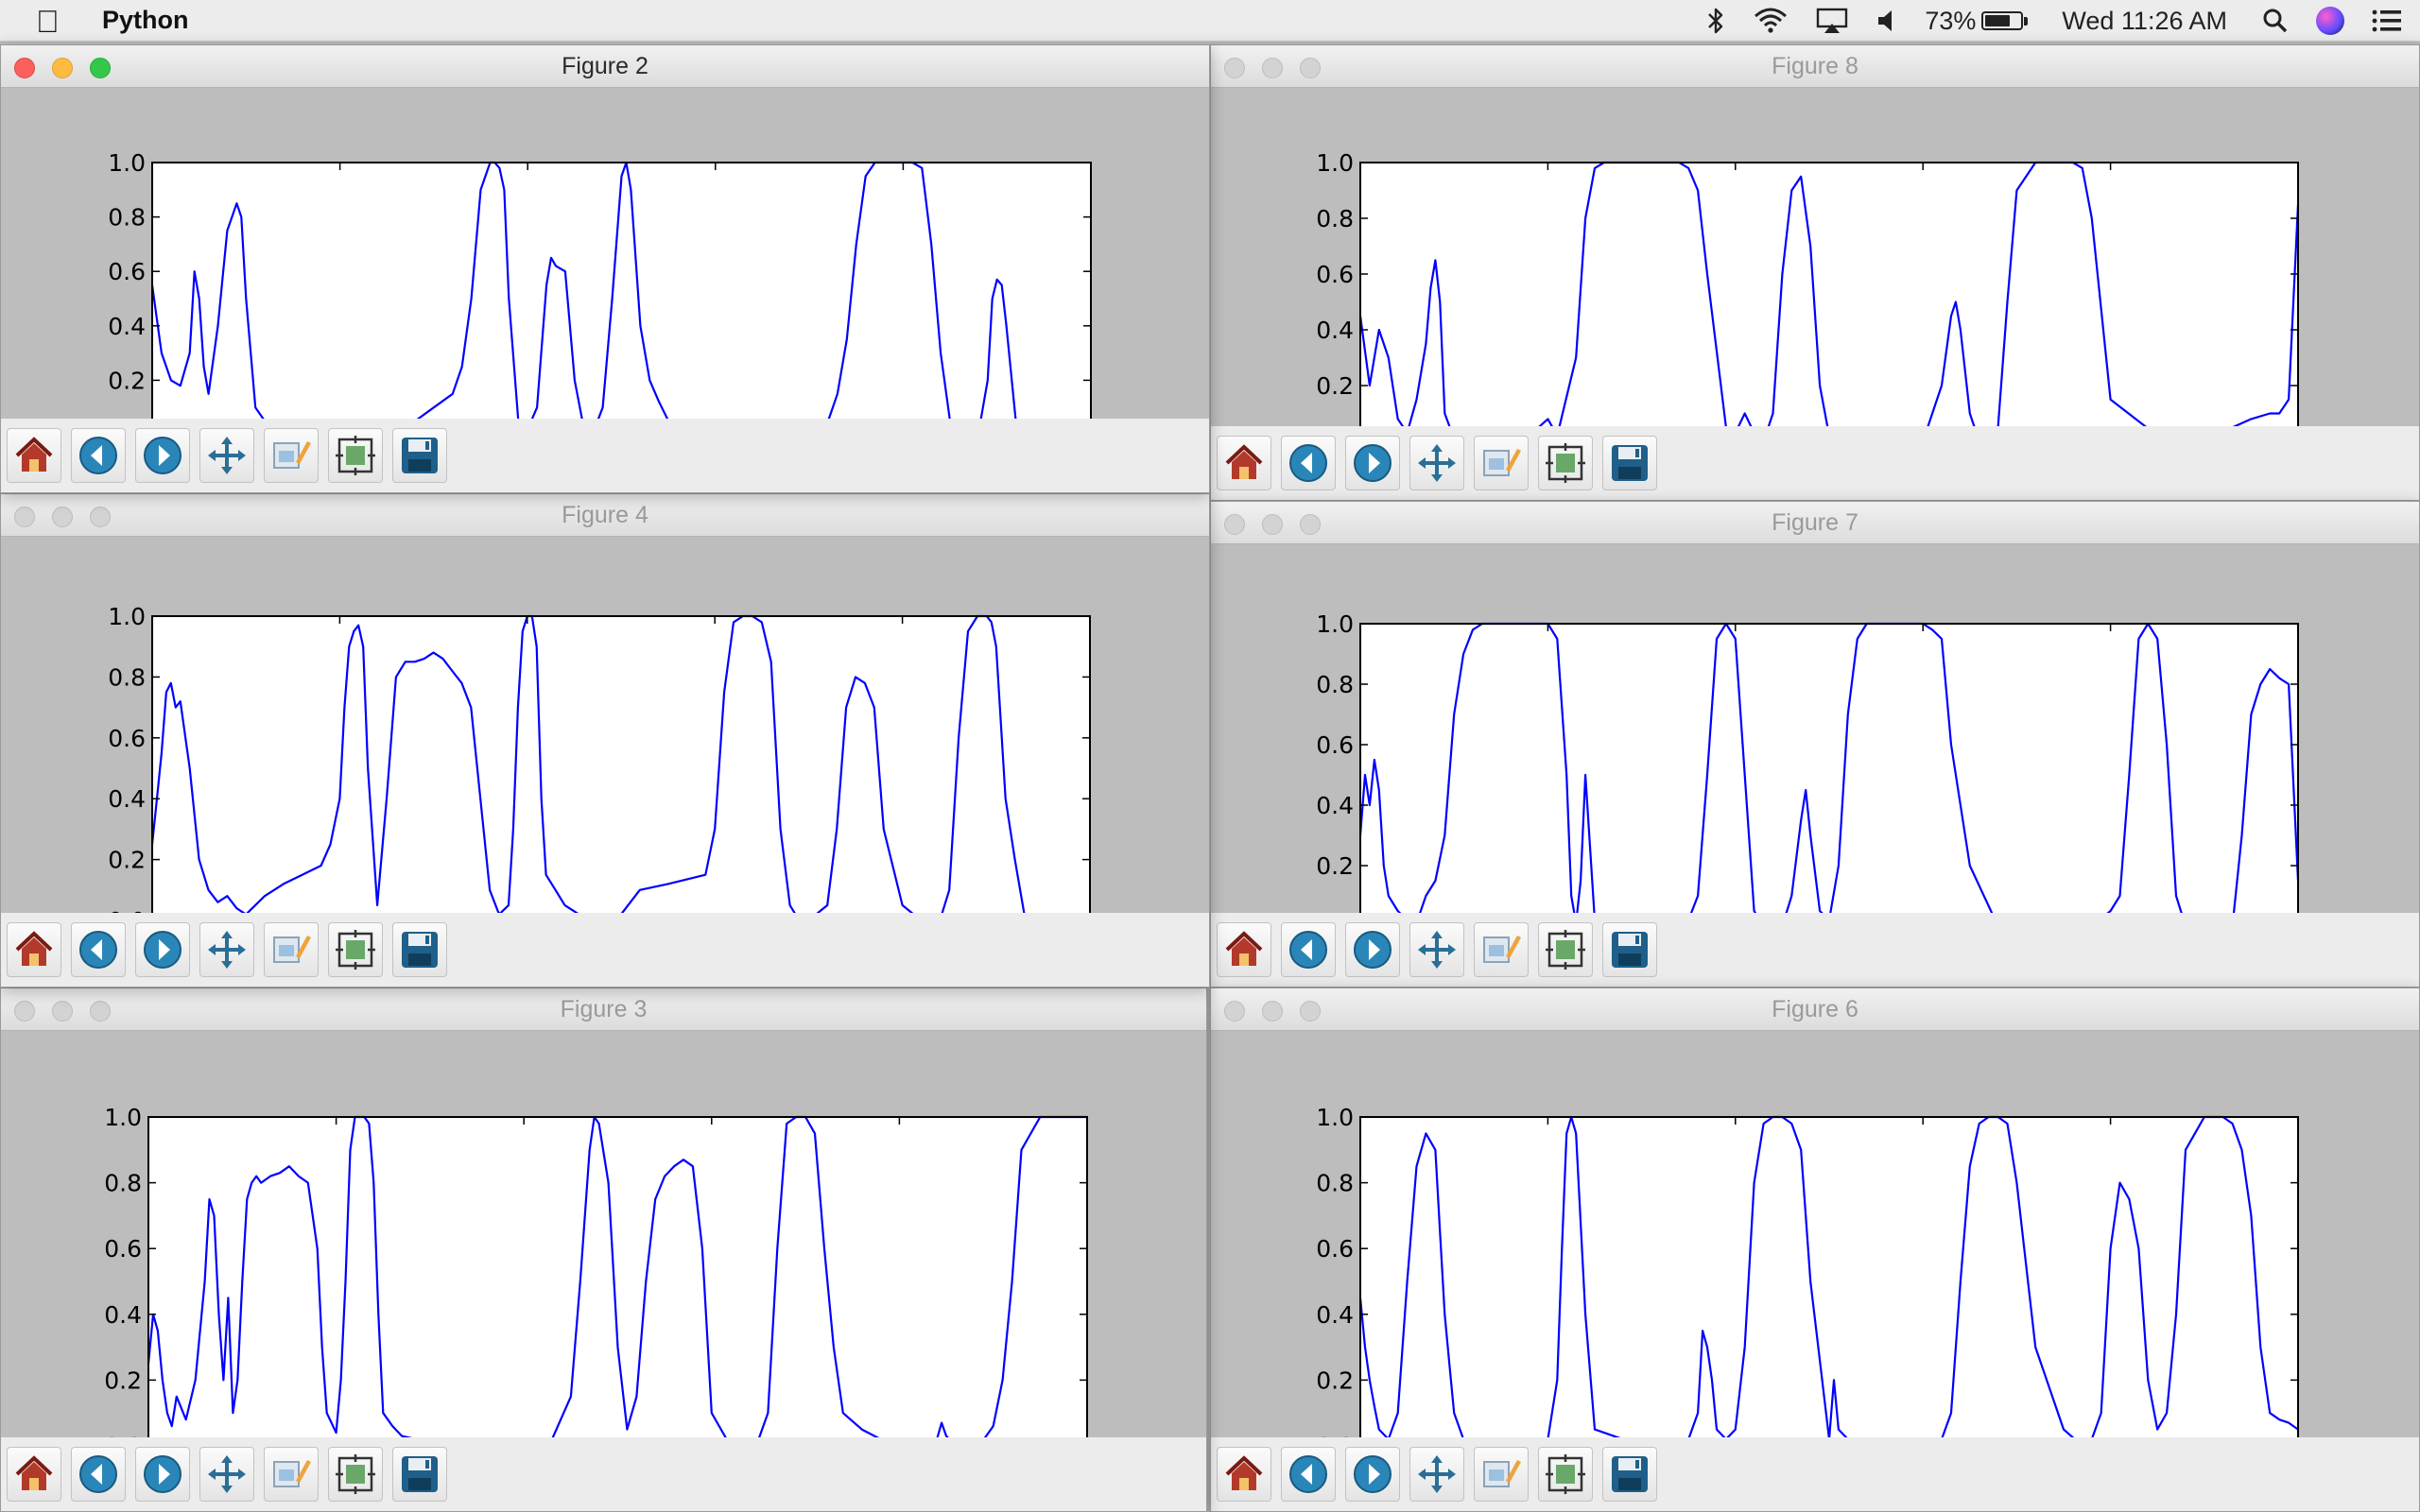 The width and height of the screenshot is (2420, 1512). I want to click on airplay-icon, so click(1832, 21).